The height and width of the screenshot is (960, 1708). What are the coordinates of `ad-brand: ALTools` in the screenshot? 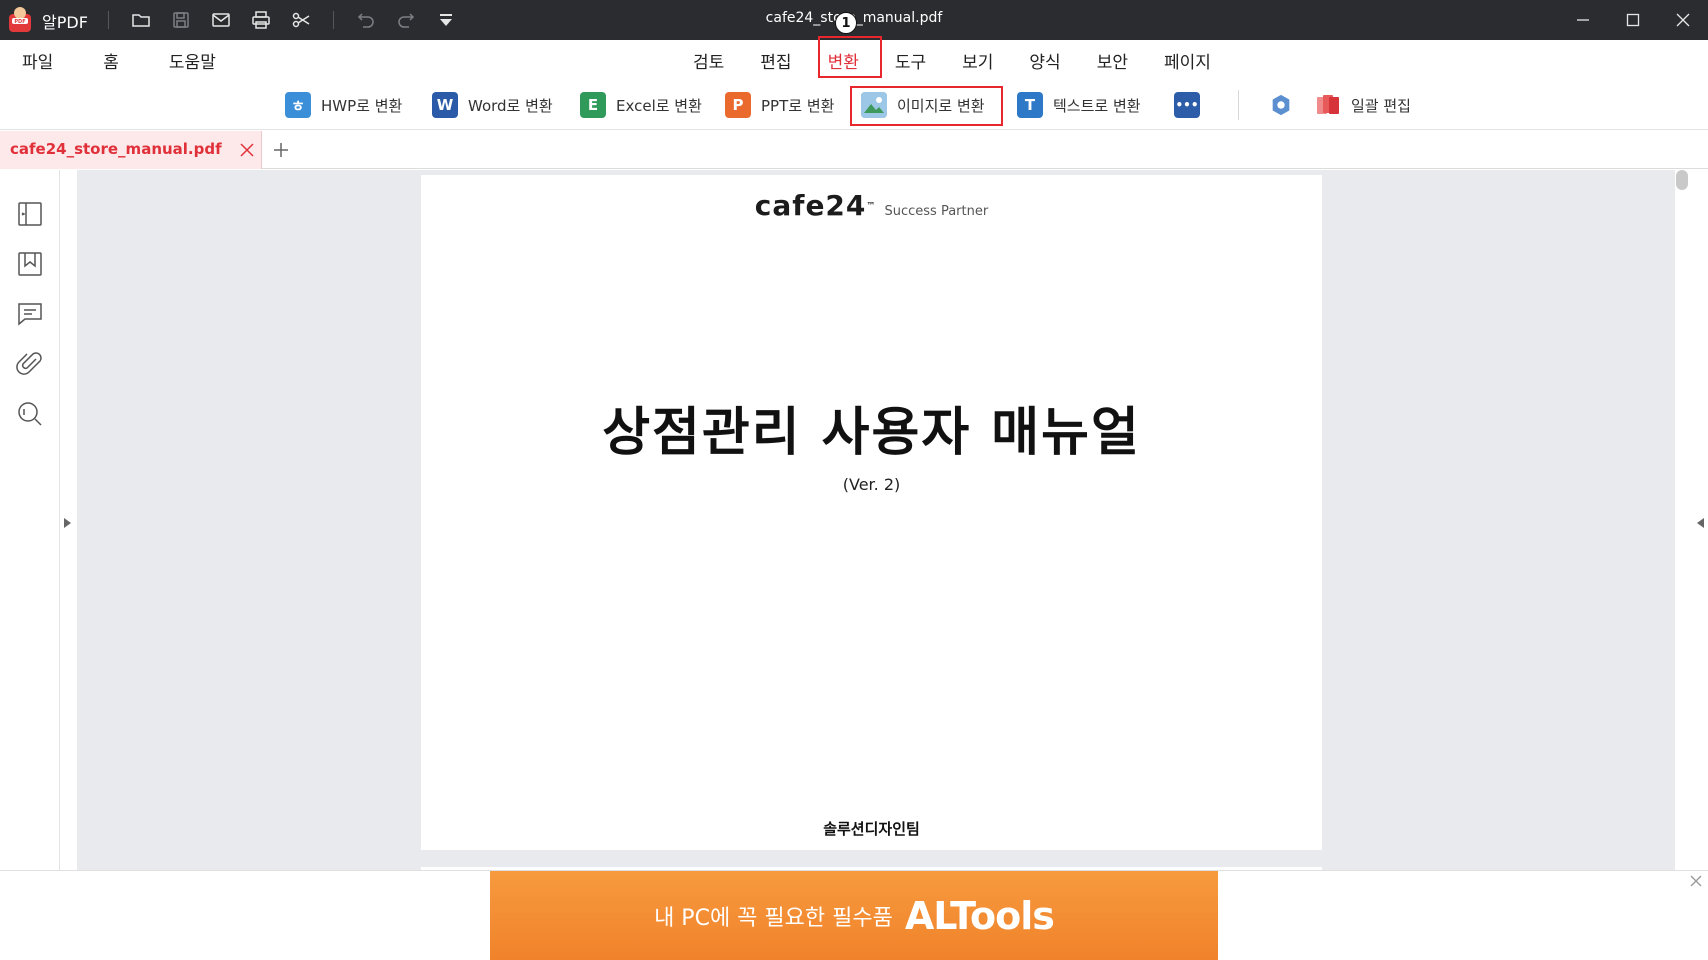 It's located at (979, 916).